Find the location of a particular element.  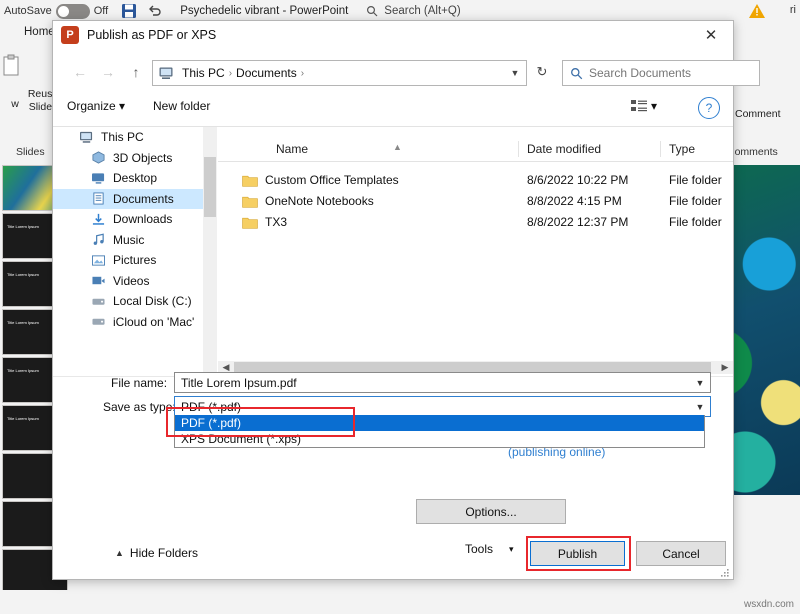

publish-highlight-annotation is located at coordinates (578, 553).